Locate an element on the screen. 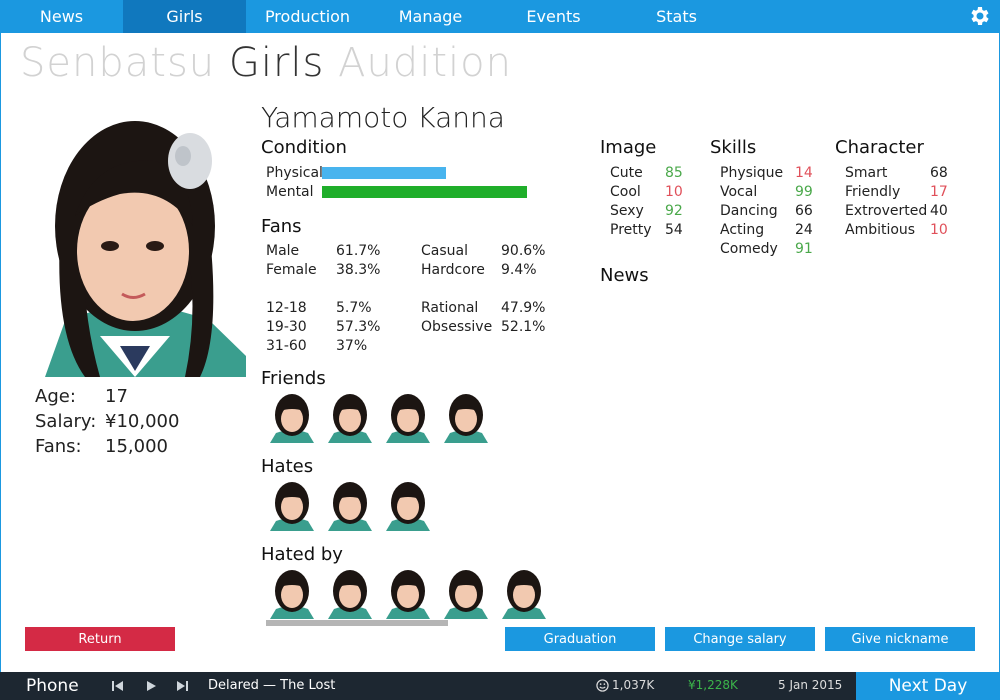 The width and height of the screenshot is (1000, 700). fans-hardcore-value: 9.4% is located at coordinates (519, 270).